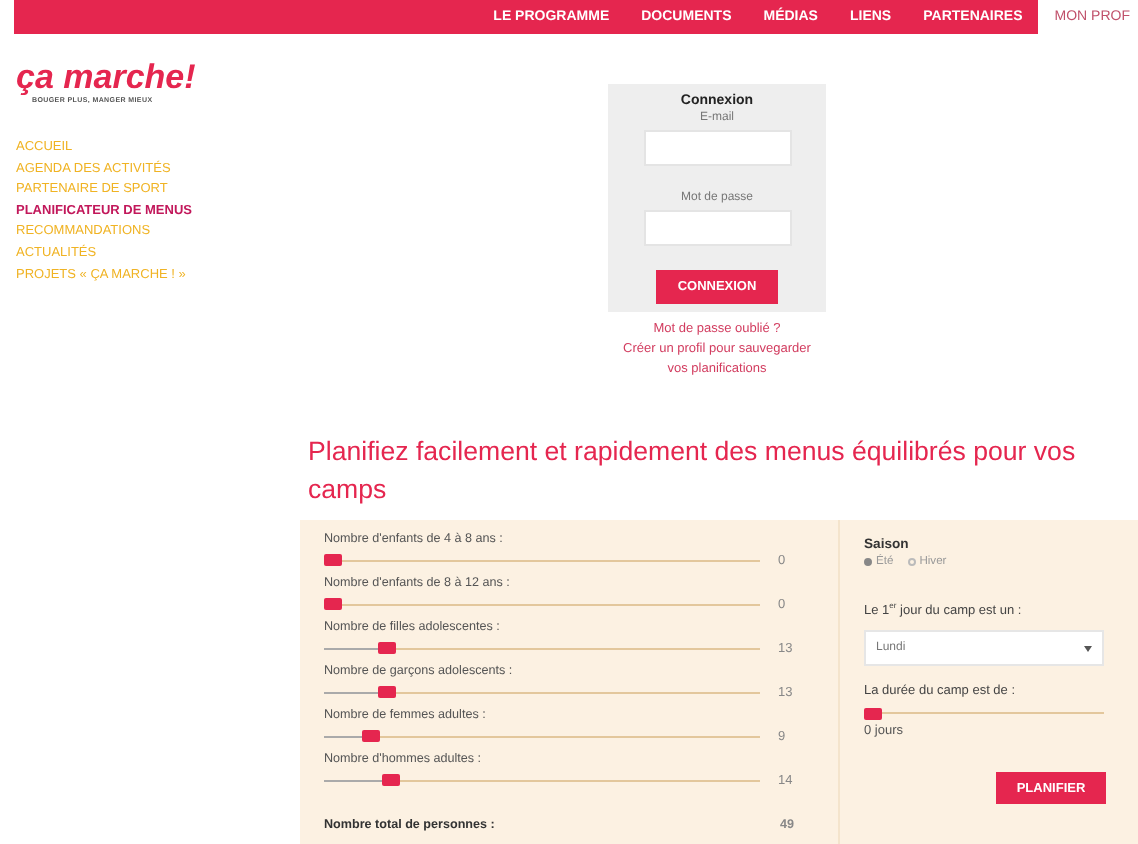 This screenshot has width=1138, height=844. Describe the element at coordinates (693, 471) in the screenshot. I see `page-heading: Planifiez facilement et rapidement des menus équilibrés pour vos camps` at that location.